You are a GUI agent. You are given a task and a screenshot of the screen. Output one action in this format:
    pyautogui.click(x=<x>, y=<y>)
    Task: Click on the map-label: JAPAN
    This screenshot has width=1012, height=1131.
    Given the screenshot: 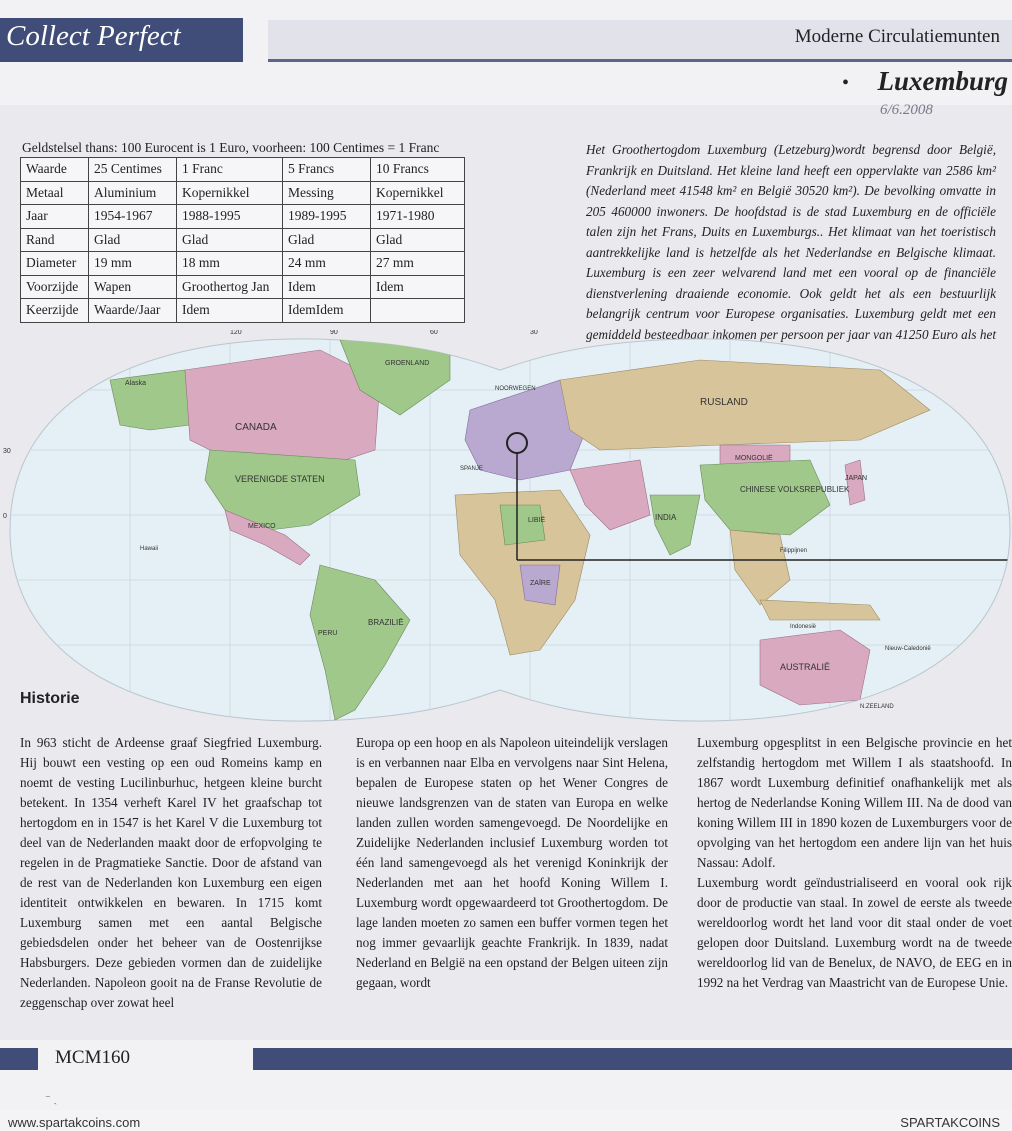 What is the action you would take?
    pyautogui.click(x=856, y=478)
    